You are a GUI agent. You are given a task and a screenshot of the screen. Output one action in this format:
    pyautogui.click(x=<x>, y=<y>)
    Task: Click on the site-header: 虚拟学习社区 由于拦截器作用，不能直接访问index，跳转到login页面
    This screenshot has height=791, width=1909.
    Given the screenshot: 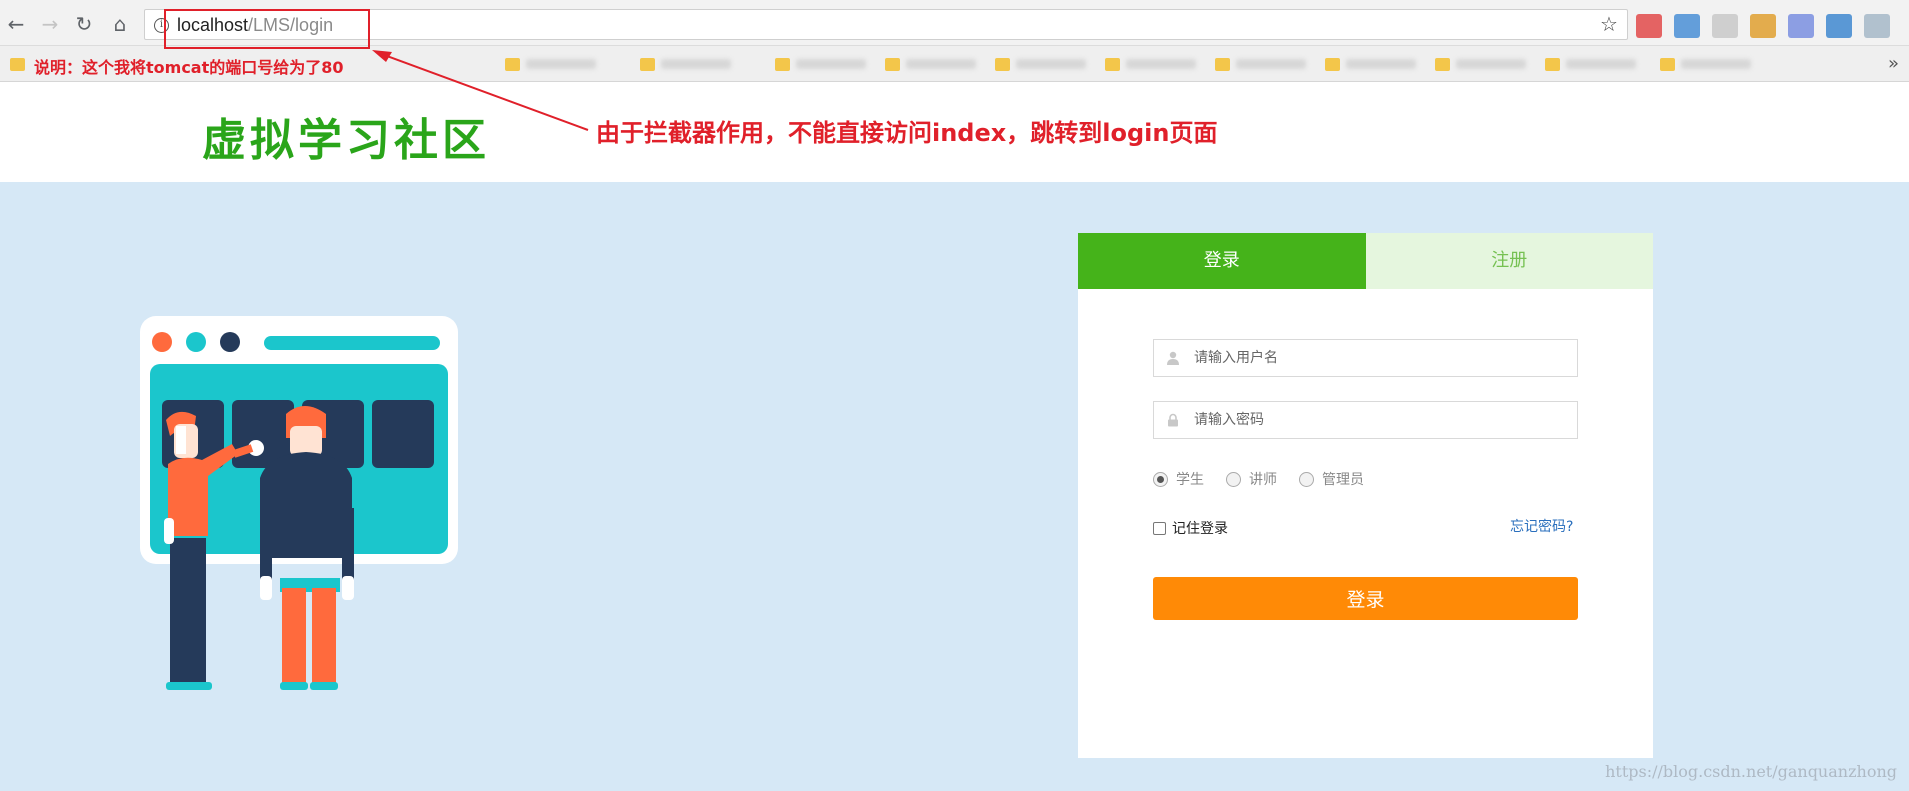 What is the action you would take?
    pyautogui.click(x=954, y=132)
    